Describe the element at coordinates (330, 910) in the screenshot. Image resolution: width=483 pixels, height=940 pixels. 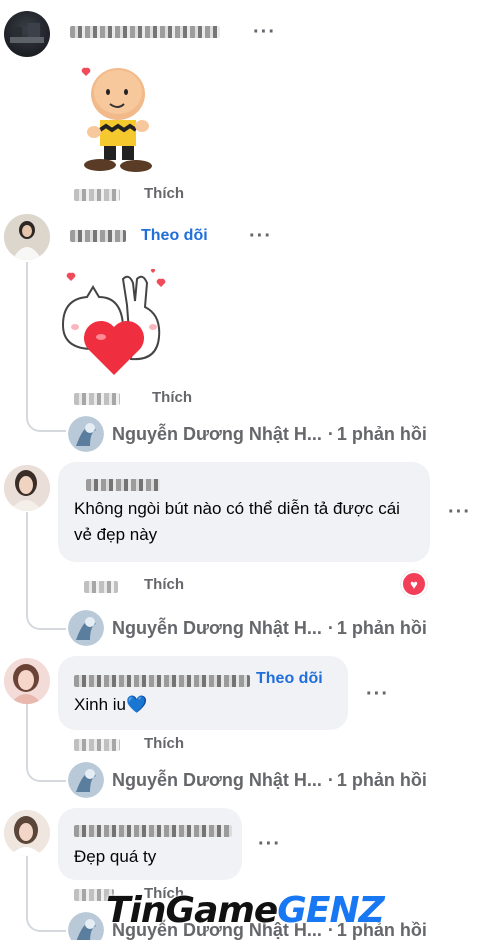
I see `watermark-part2: GENZ` at that location.